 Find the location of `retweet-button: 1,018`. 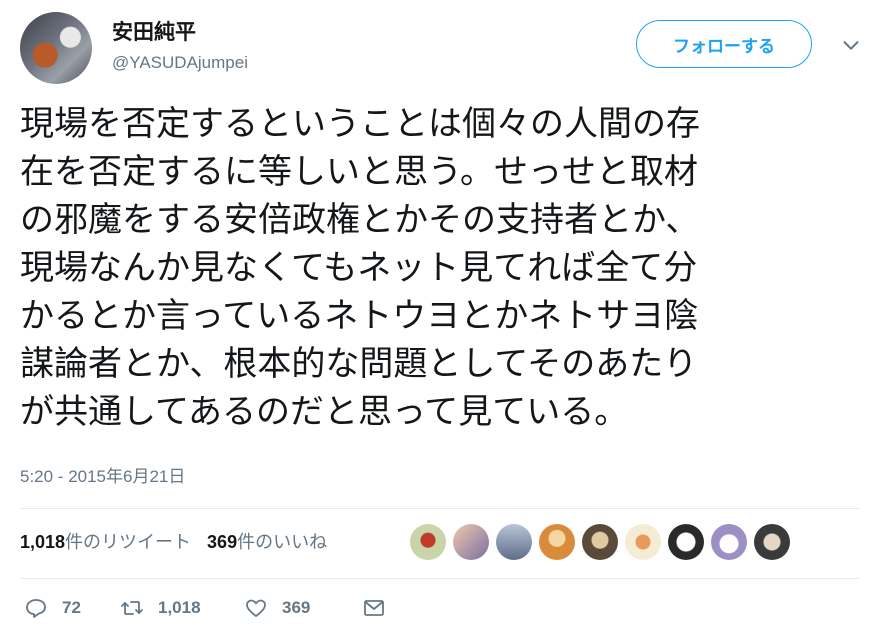

retweet-button: 1,018 is located at coordinates (182, 608).